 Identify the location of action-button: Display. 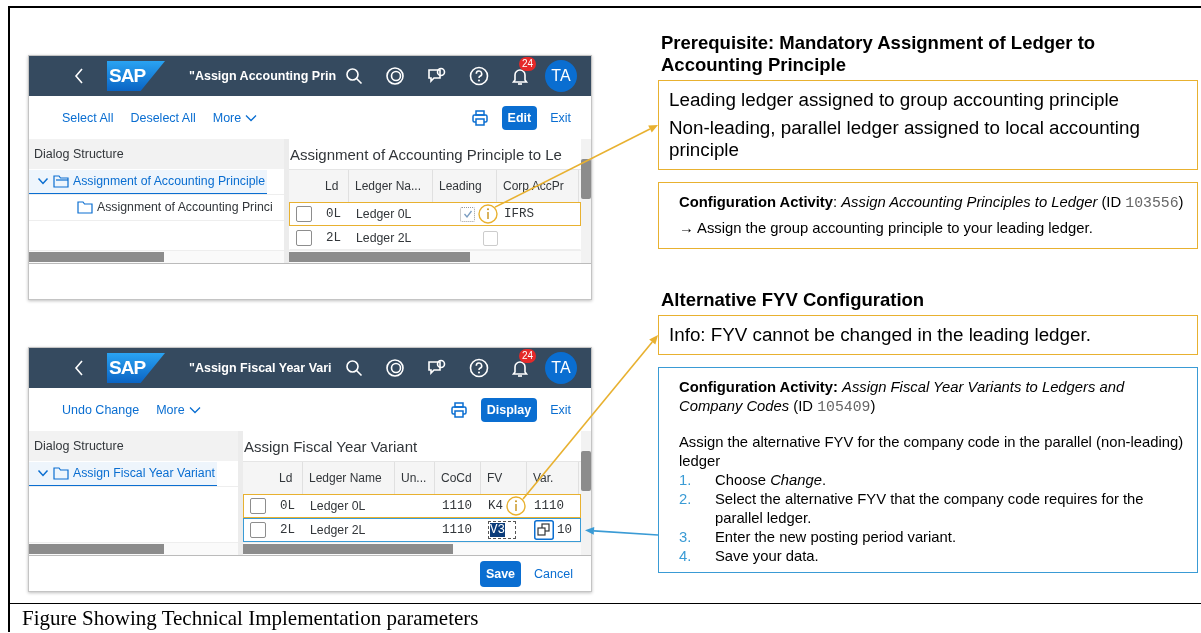
(509, 409).